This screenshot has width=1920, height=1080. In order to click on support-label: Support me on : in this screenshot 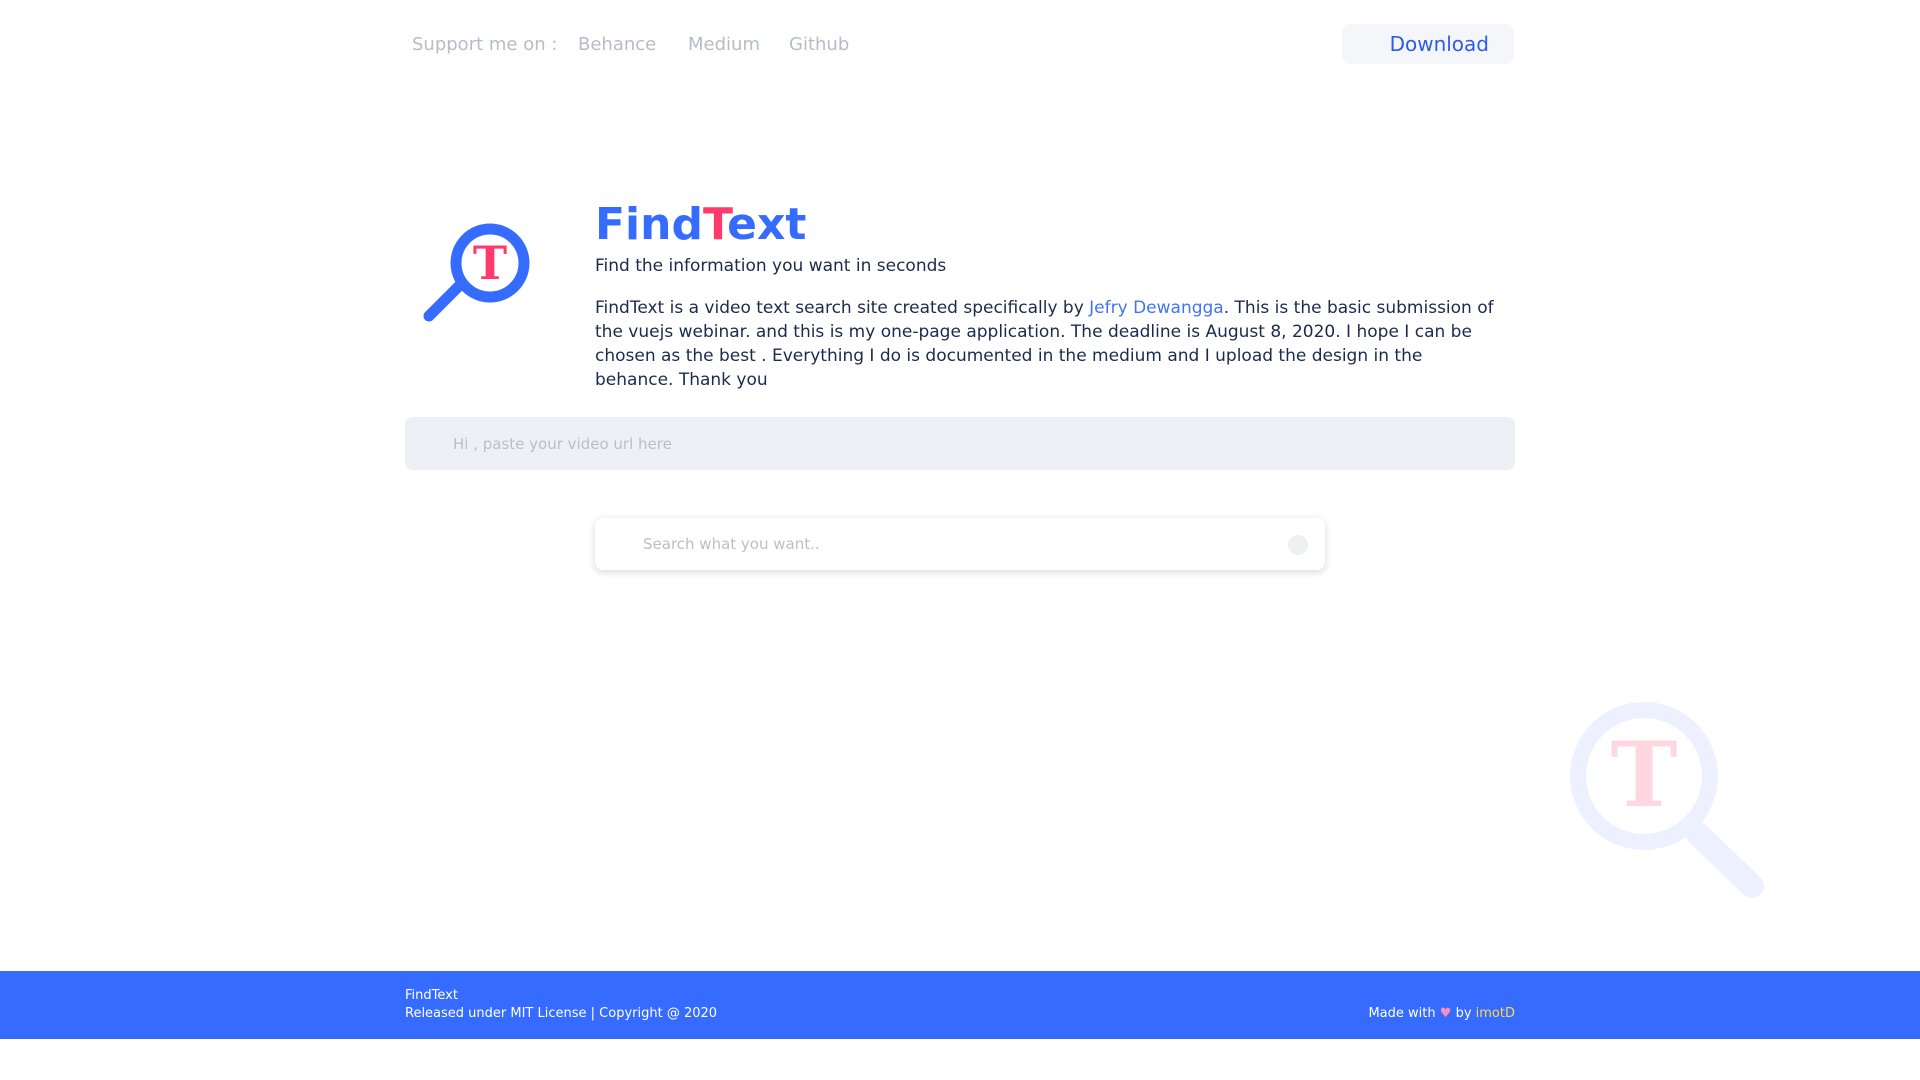, I will do `click(485, 44)`.